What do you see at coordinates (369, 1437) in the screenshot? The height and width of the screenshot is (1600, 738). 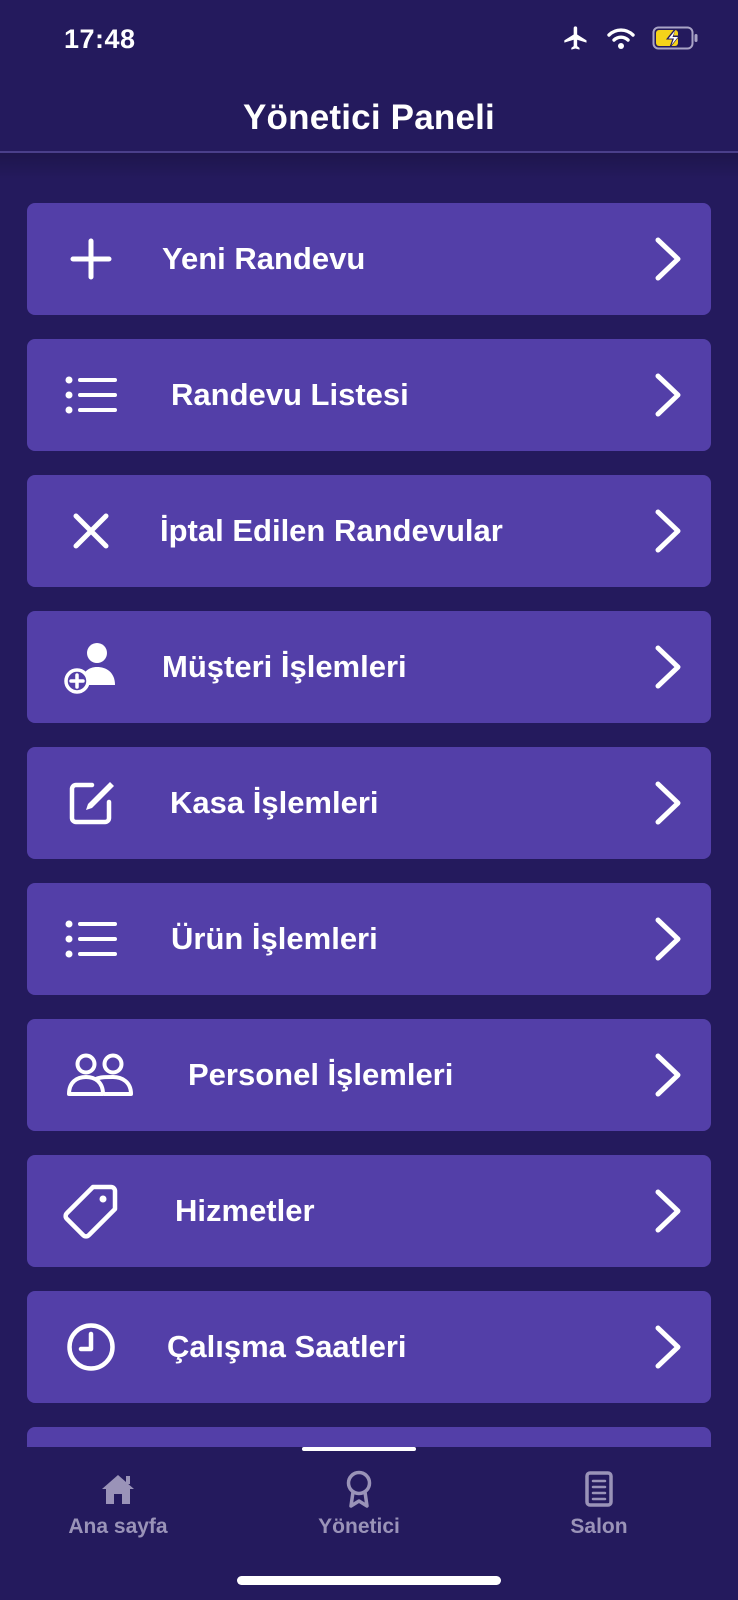 I see `menu-item-partially-visible` at bounding box center [369, 1437].